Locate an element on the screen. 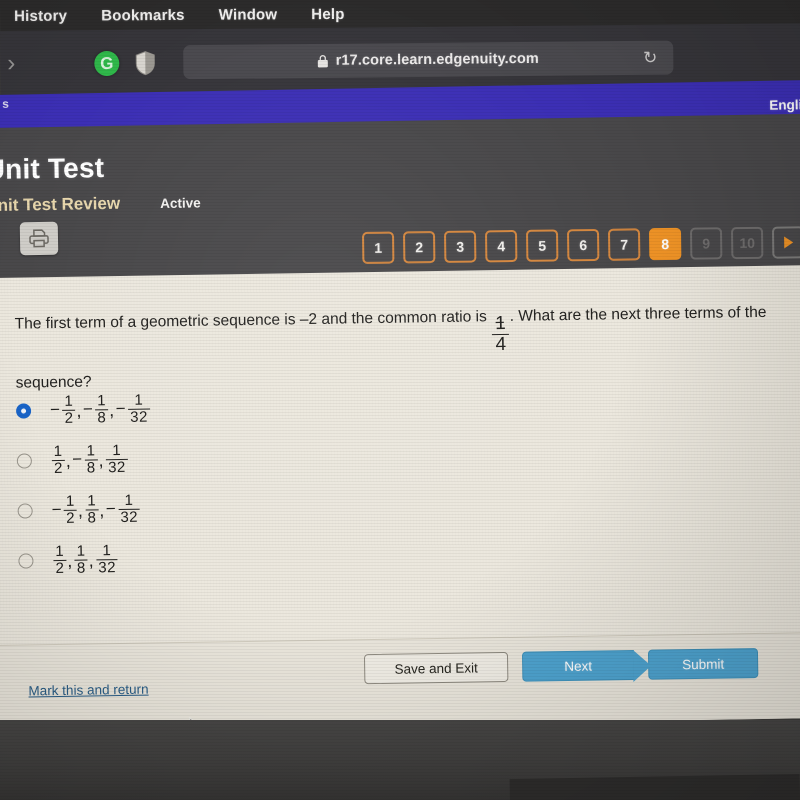  lesson-subtitle: Unit Test Review is located at coordinates (60, 204).